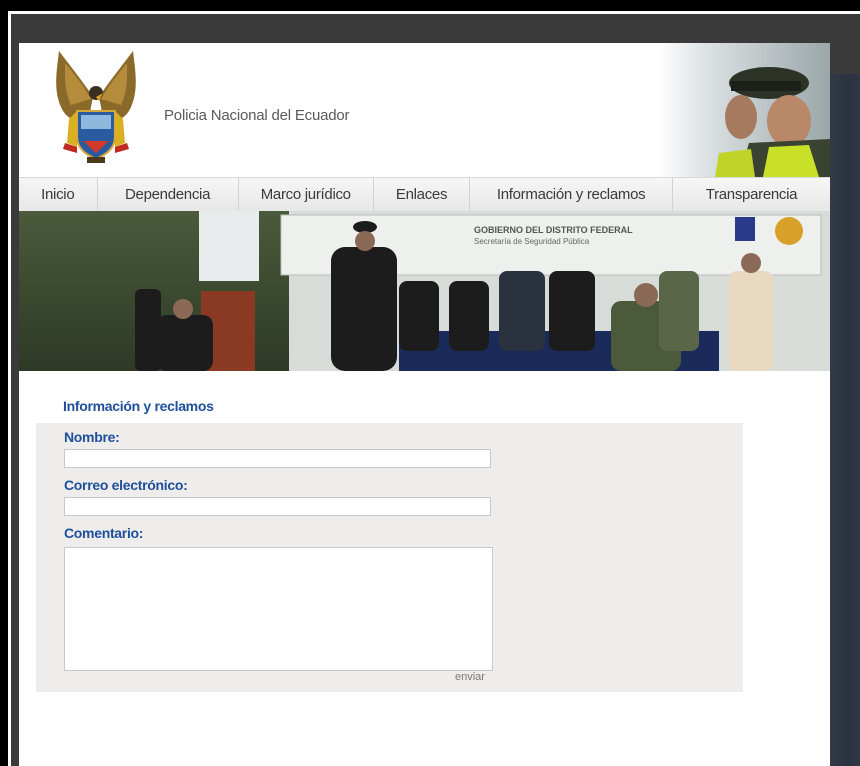 The width and height of the screenshot is (860, 766). Describe the element at coordinates (138, 406) in the screenshot. I see `page-title: Información y reclamos` at that location.